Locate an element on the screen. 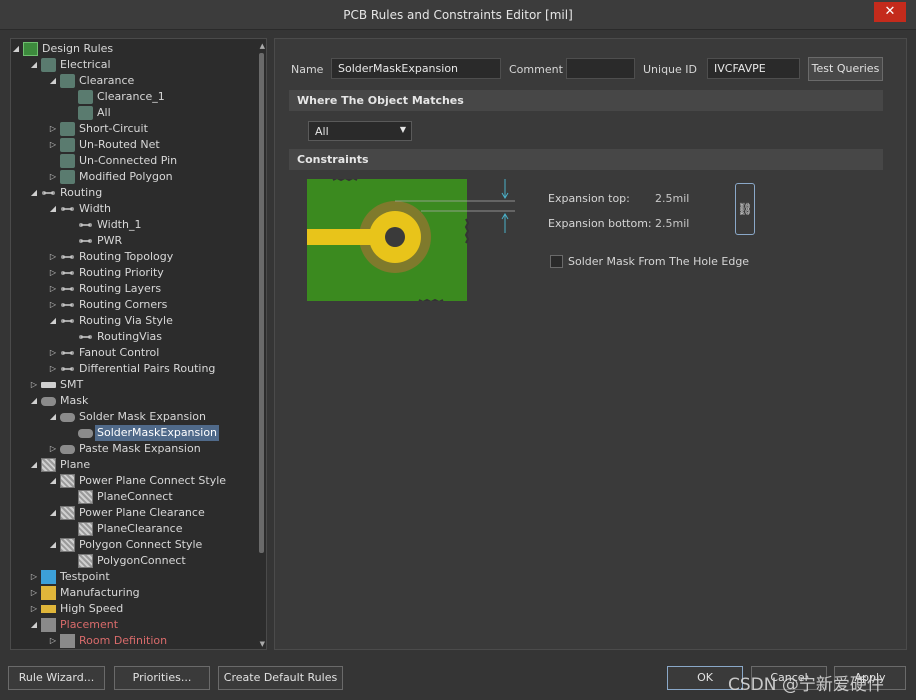 Image resolution: width=916 pixels, height=700 pixels. tree-scrollbar is located at coordinates (261, 303).